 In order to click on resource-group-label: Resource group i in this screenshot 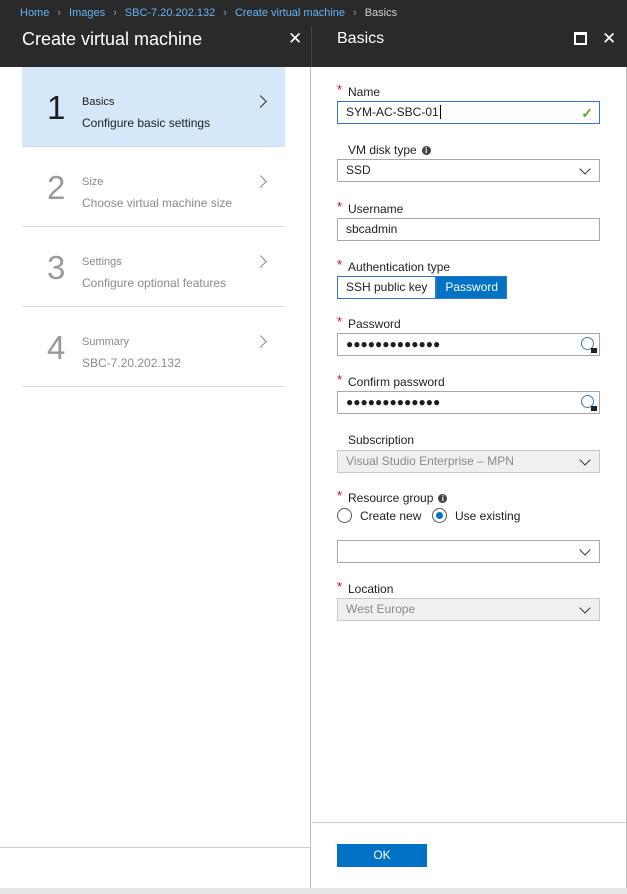, I will do `click(398, 498)`.